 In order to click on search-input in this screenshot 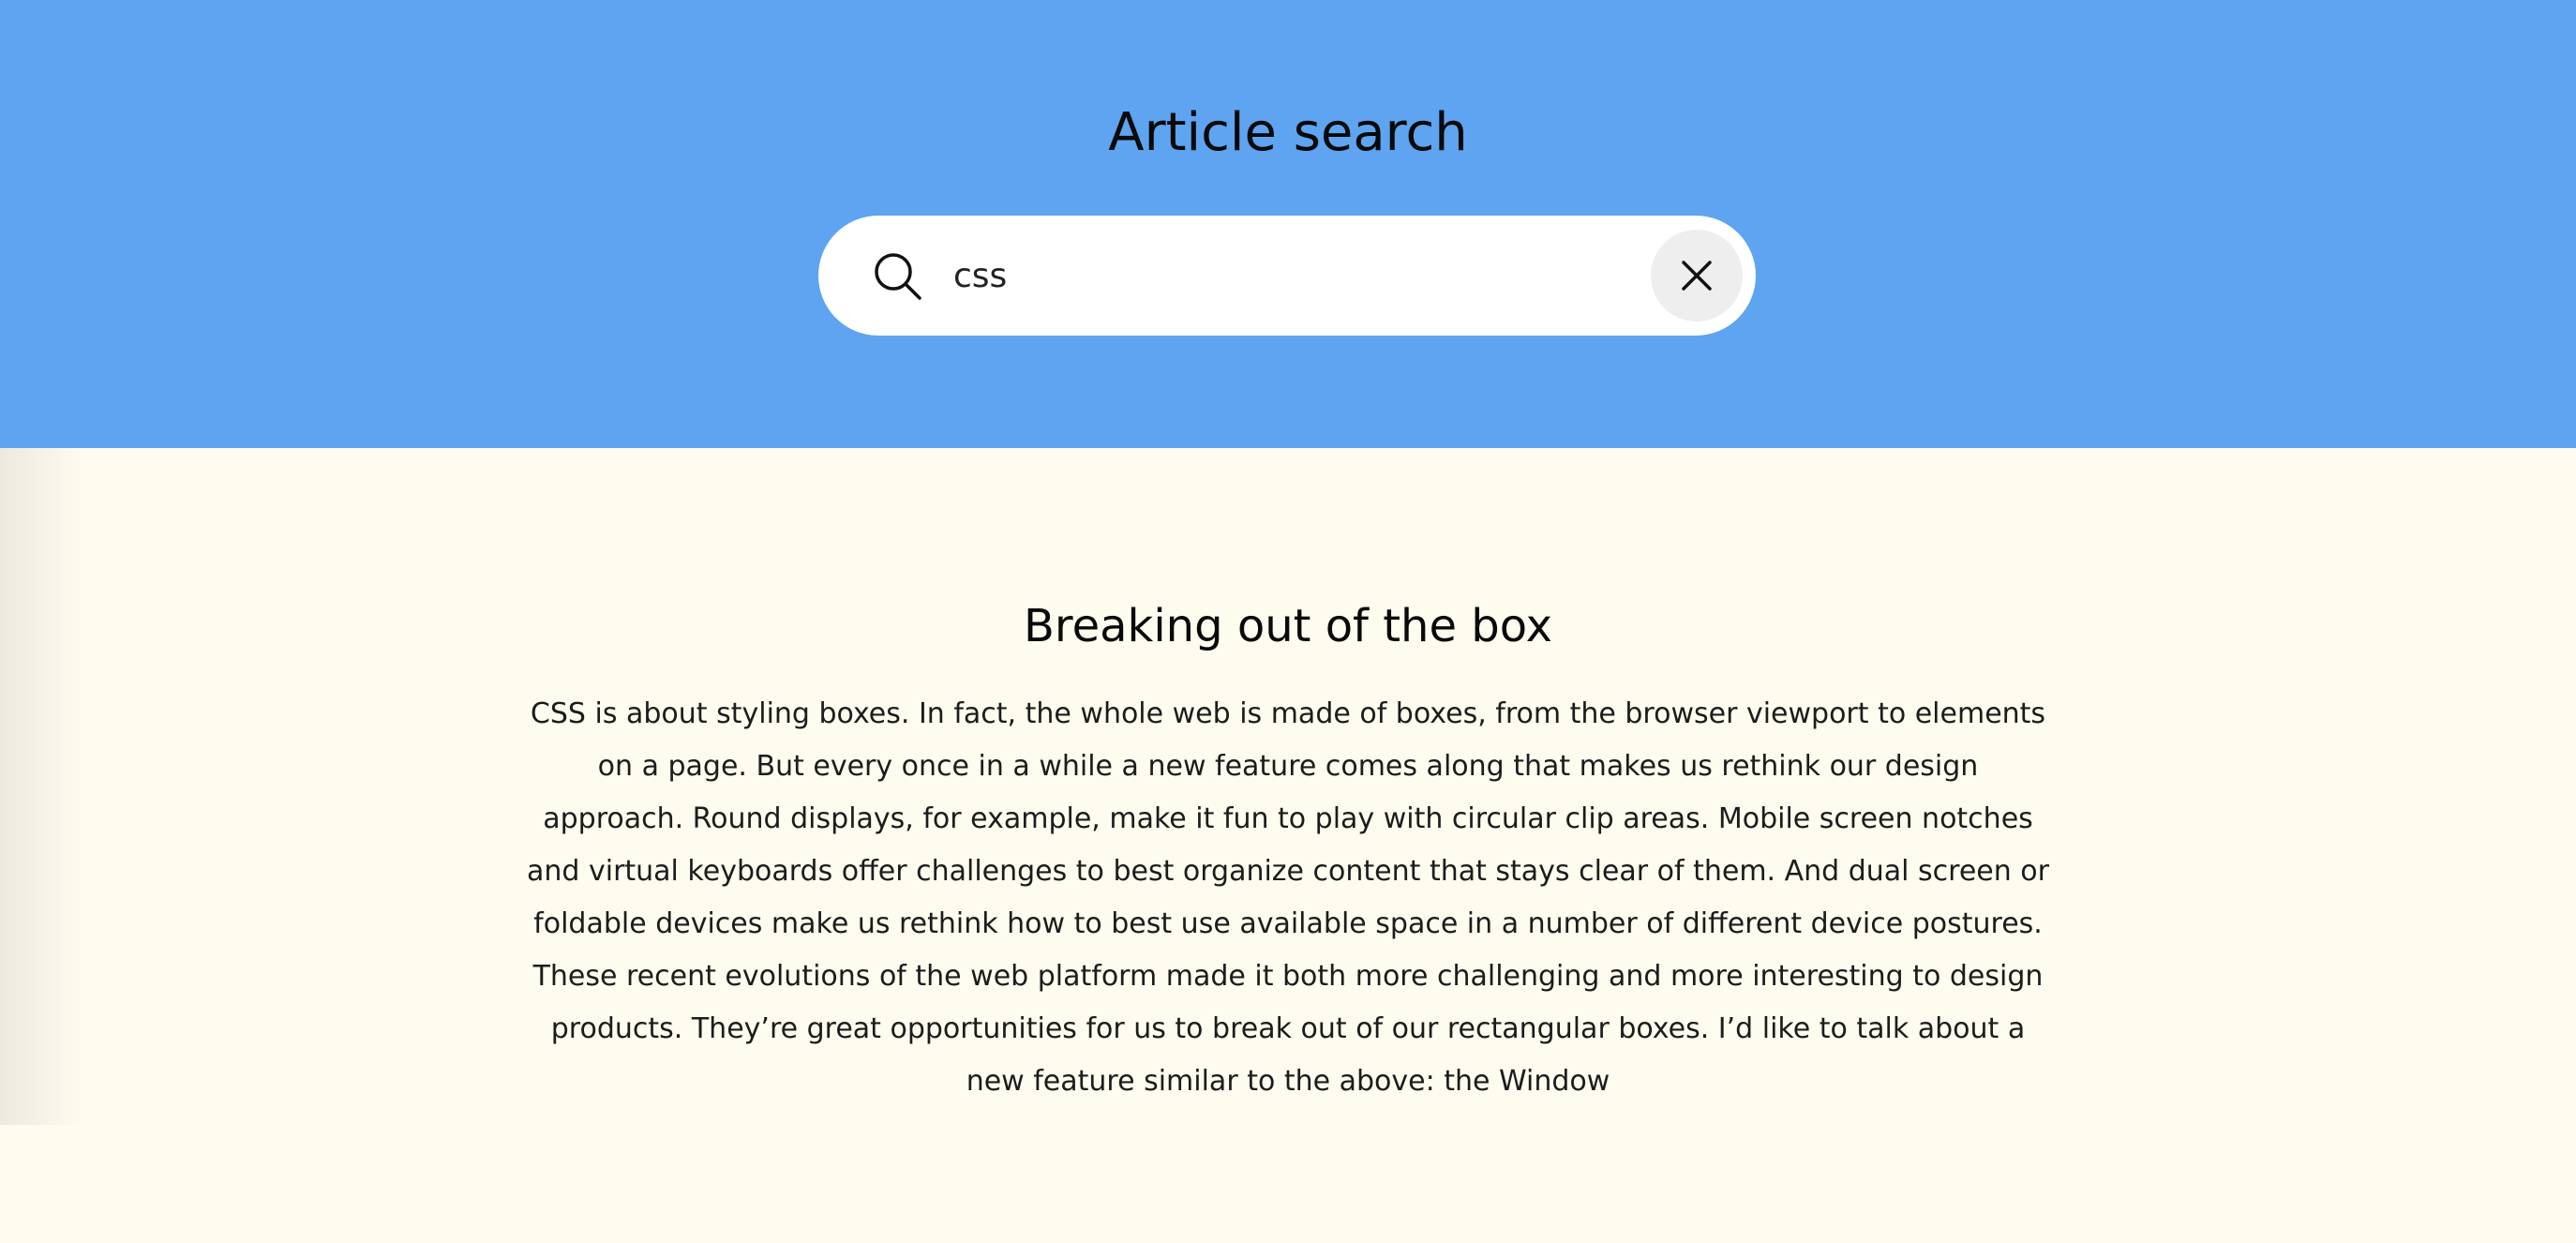, I will do `click(1229, 276)`.